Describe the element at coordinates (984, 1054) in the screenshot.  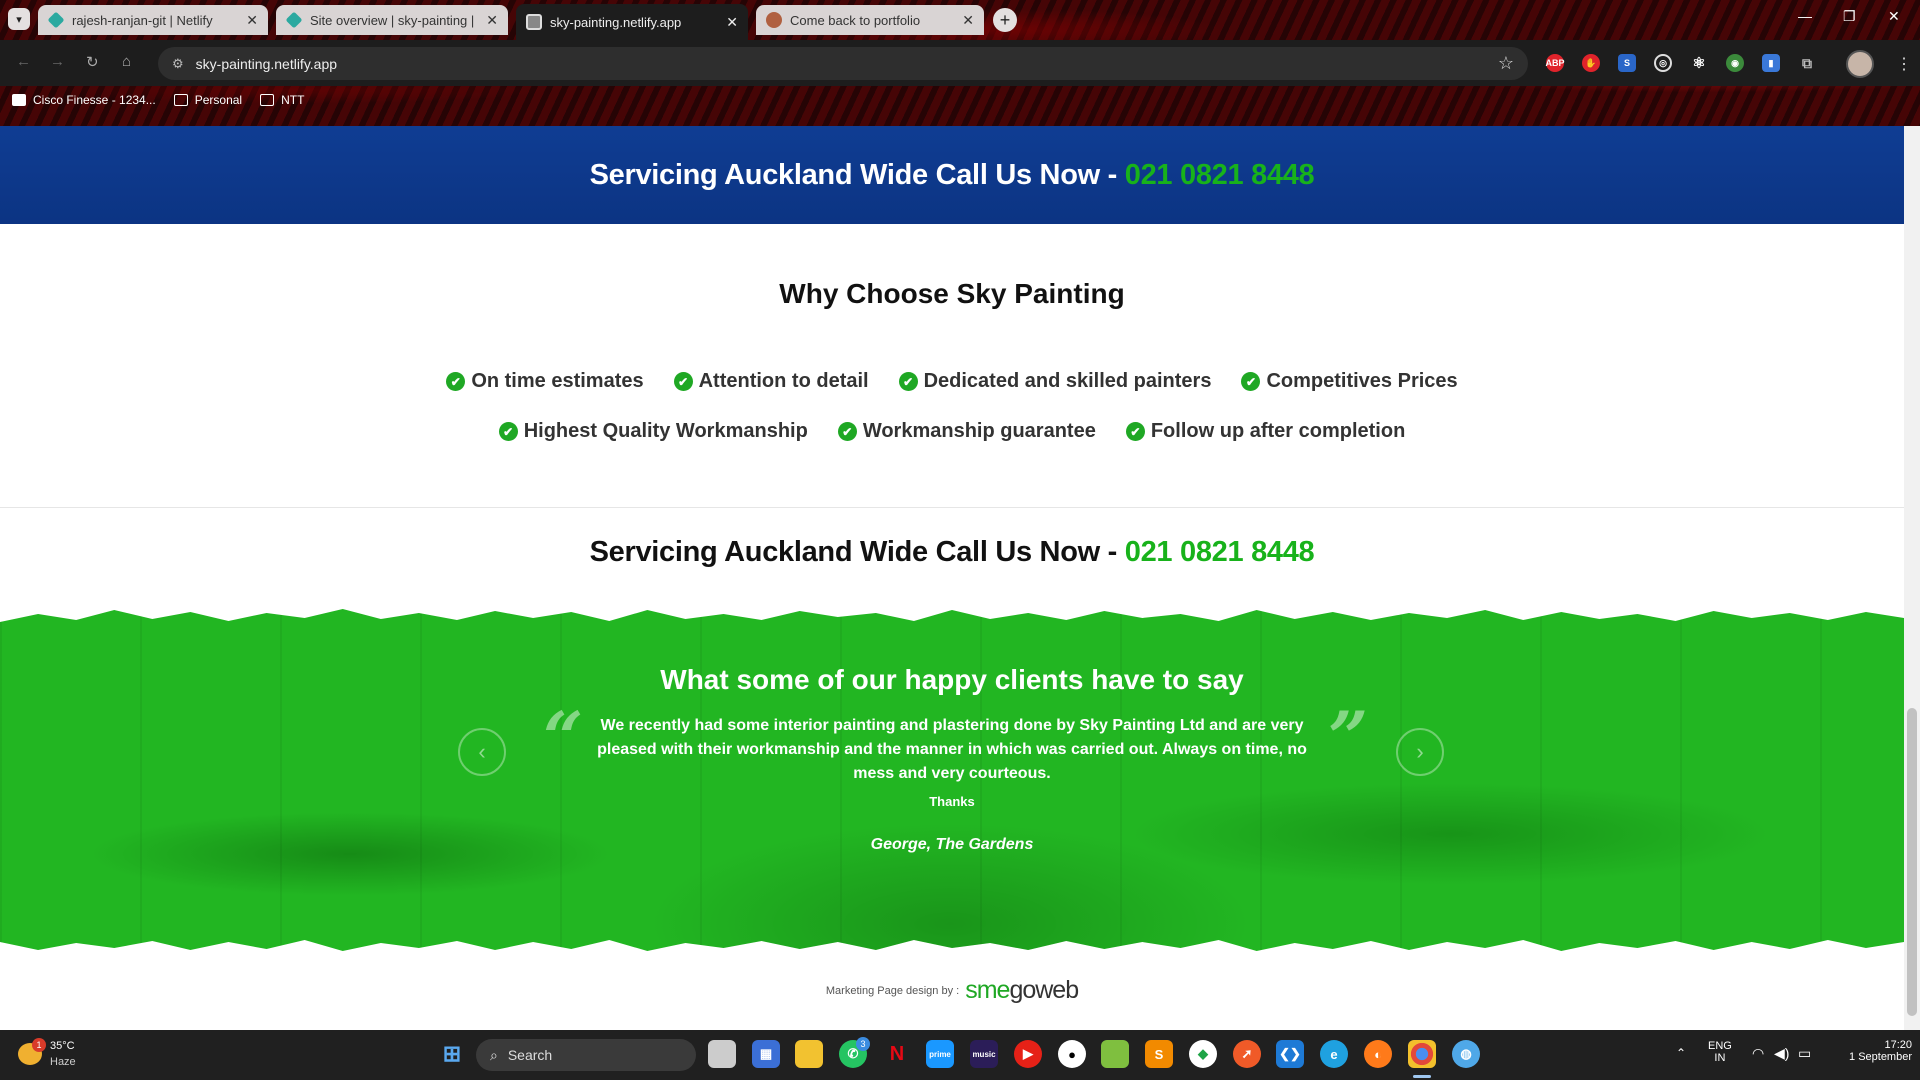
I see `amazon-music-icon: music` at that location.